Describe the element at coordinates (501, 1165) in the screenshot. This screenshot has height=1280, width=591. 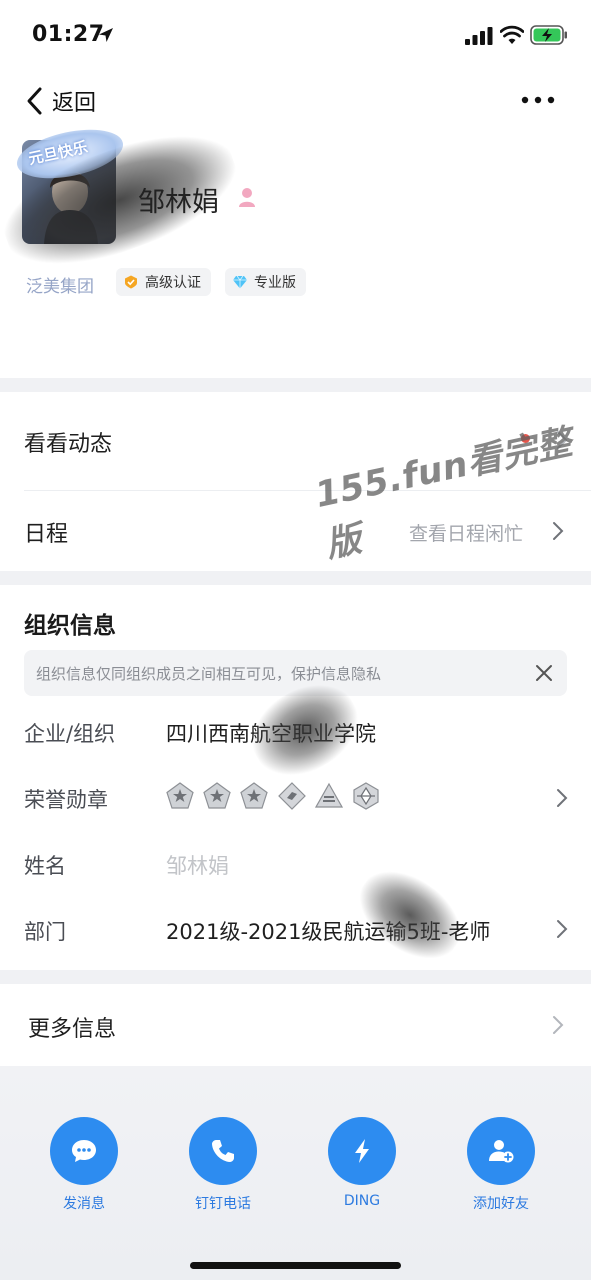
I see `add-friend-button: 添加好友` at that location.